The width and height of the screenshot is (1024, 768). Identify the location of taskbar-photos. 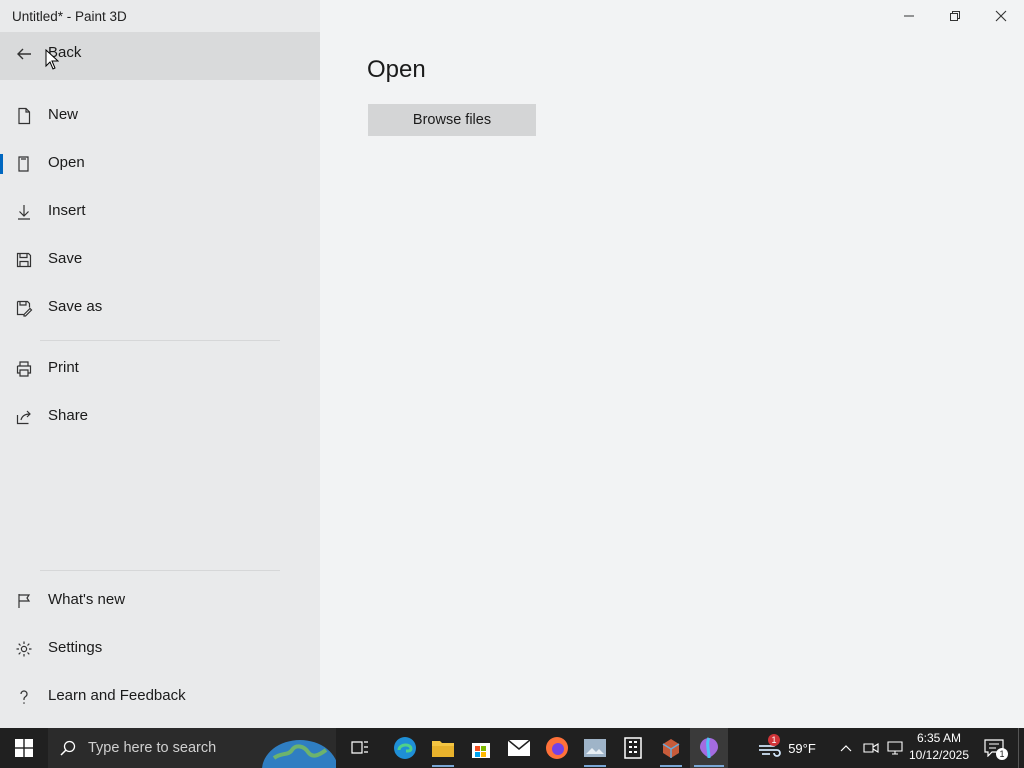
(595, 748).